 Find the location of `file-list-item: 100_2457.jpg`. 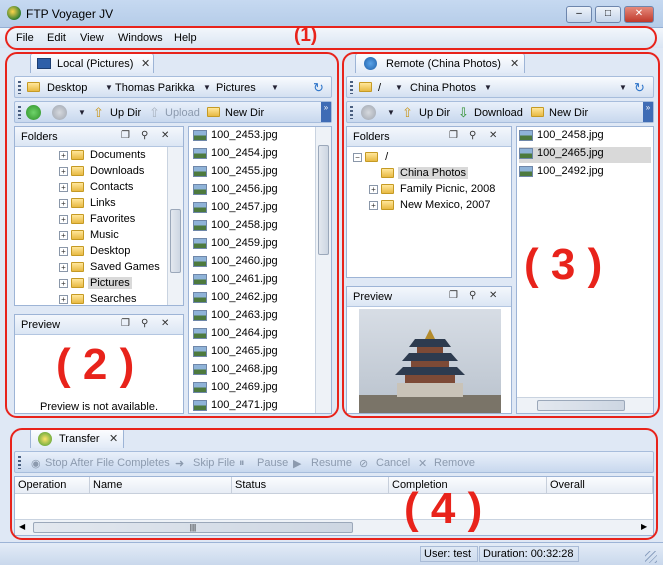

file-list-item: 100_2457.jpg is located at coordinates (235, 209).